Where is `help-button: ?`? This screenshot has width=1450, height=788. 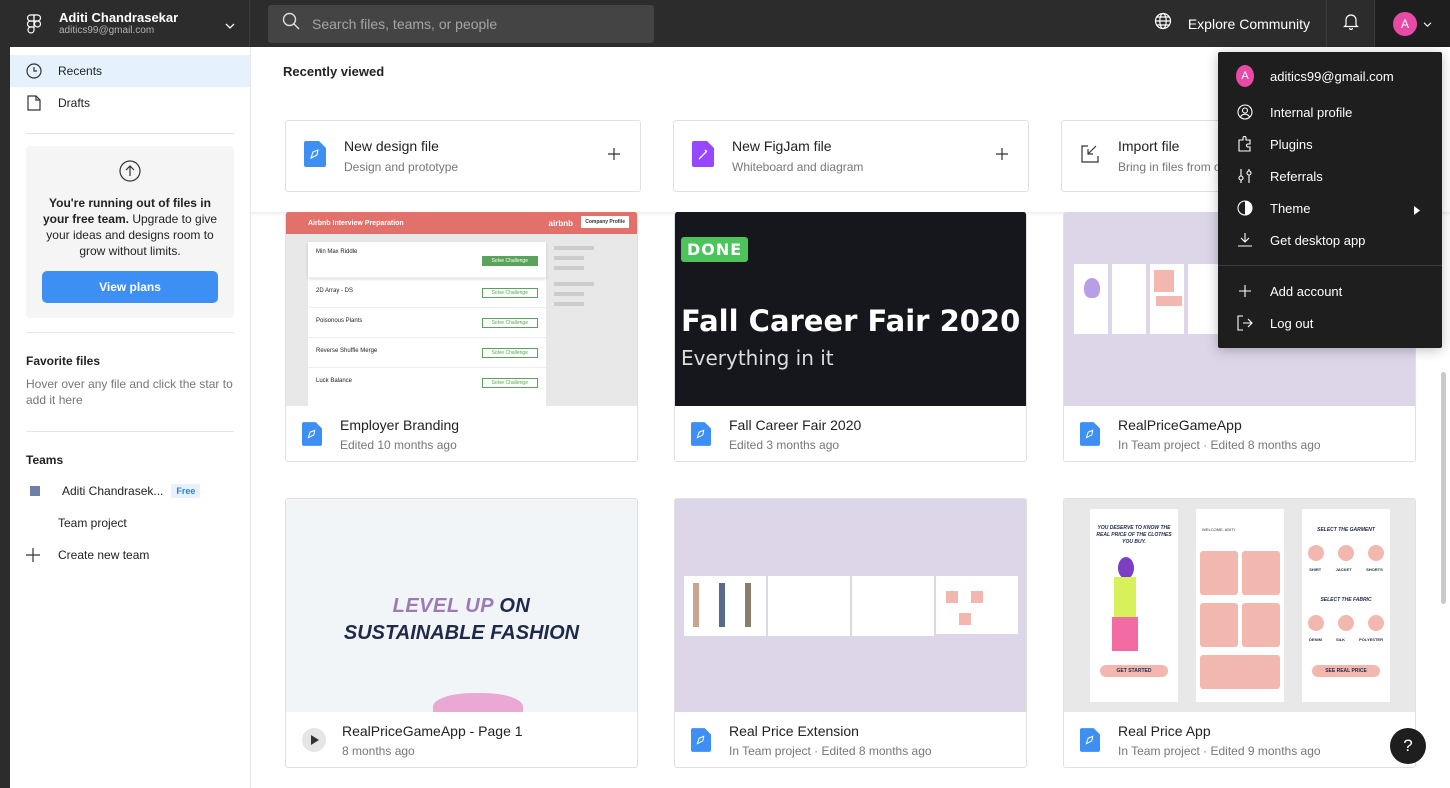
help-button: ? is located at coordinates (1408, 746).